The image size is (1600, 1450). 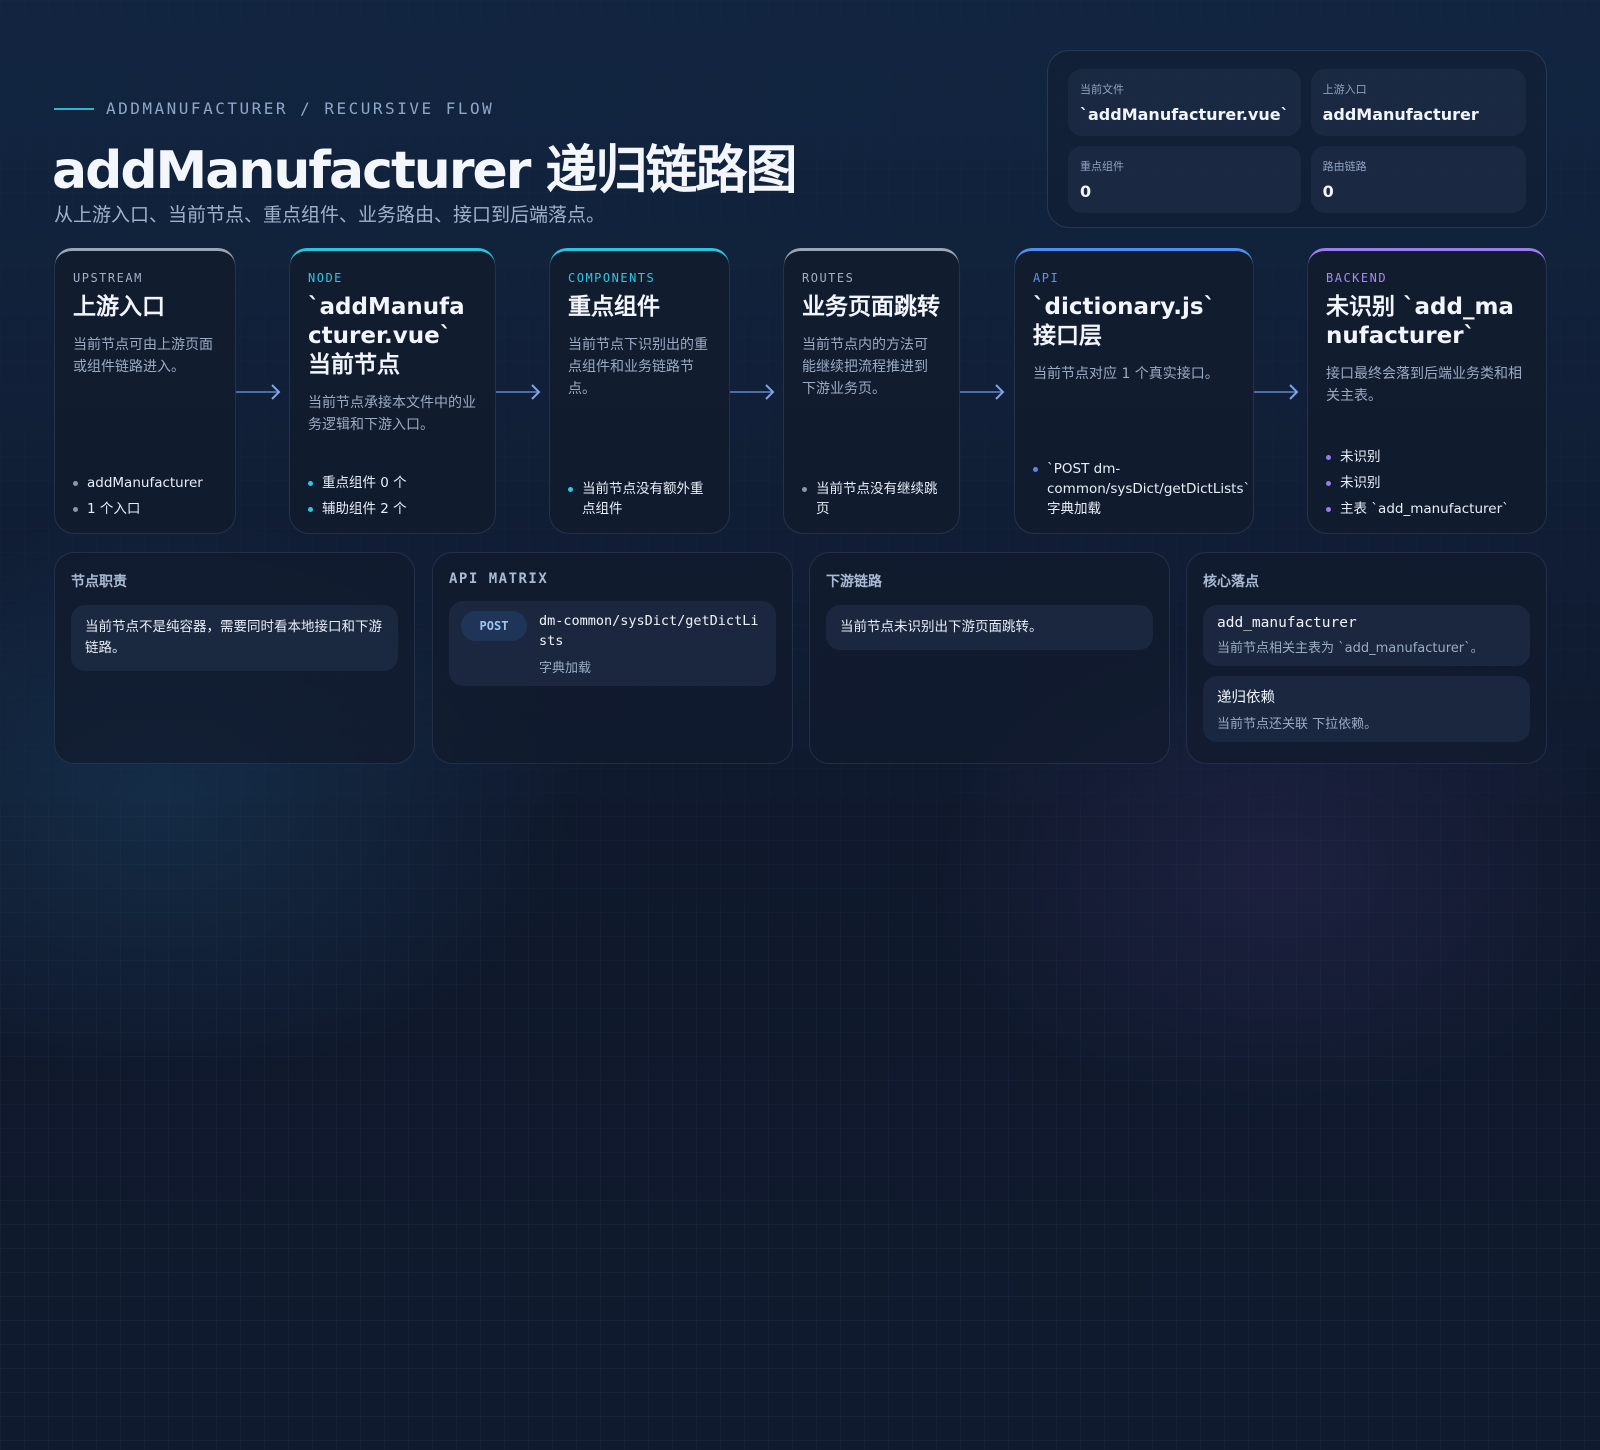 I want to click on card-title: 重点组件, so click(x=614, y=307).